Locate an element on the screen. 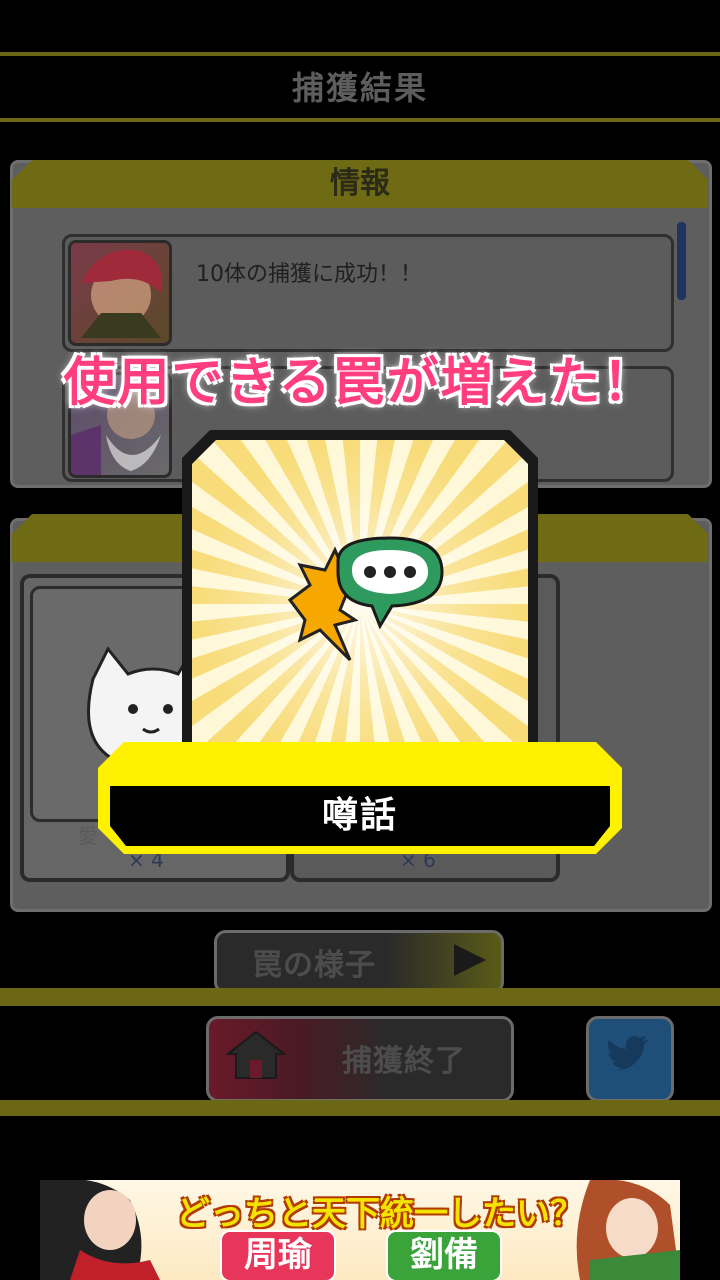 The height and width of the screenshot is (1280, 720). ad-banner: どっちと天下統一したい？ 周瑜 劉備 is located at coordinates (360, 1230).